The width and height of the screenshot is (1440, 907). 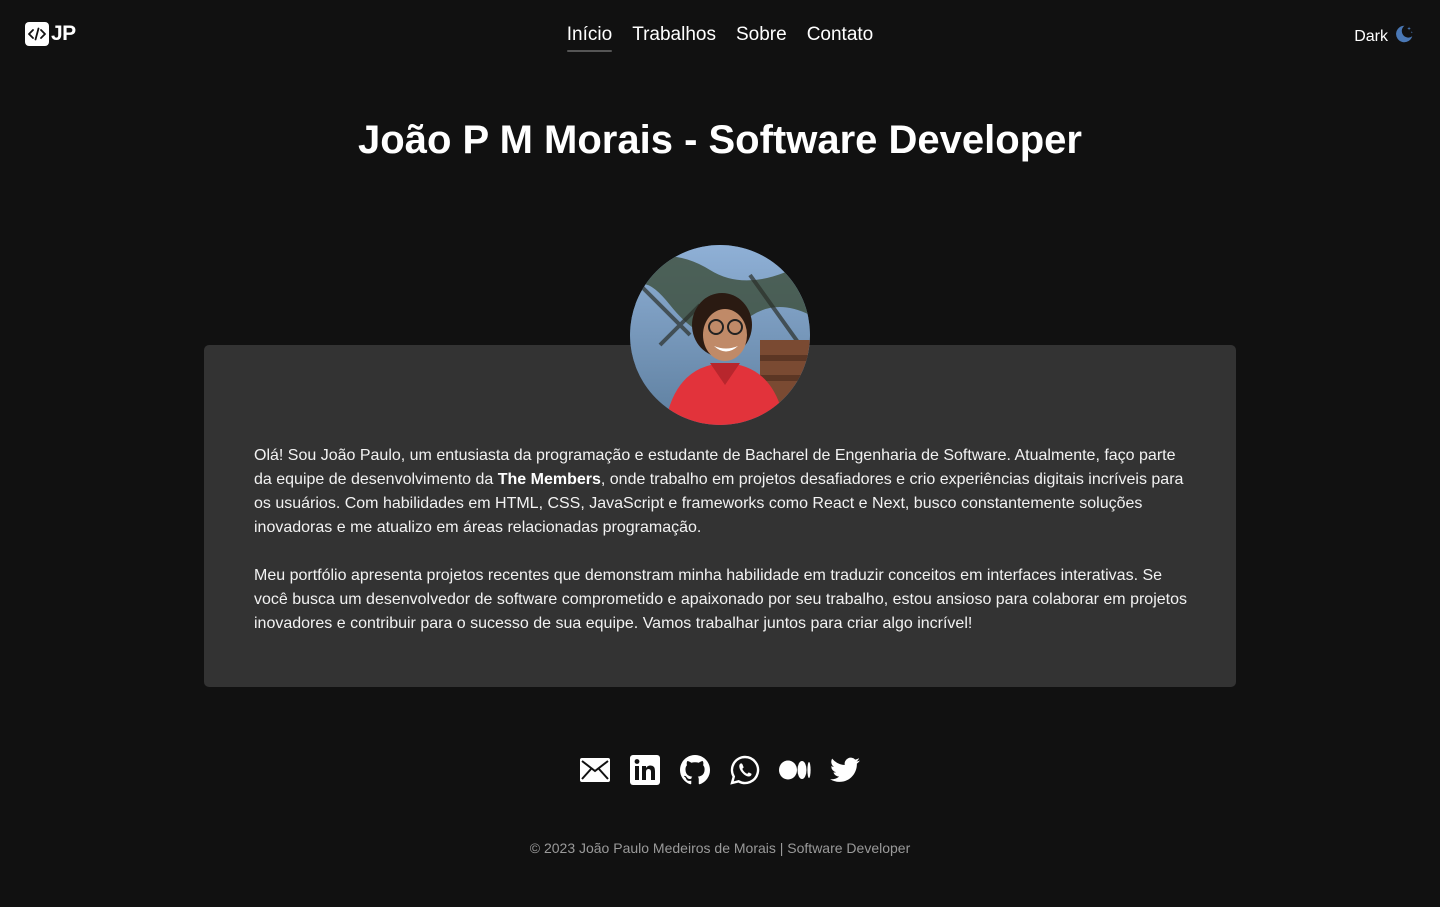 I want to click on twitter-link, so click(x=845, y=772).